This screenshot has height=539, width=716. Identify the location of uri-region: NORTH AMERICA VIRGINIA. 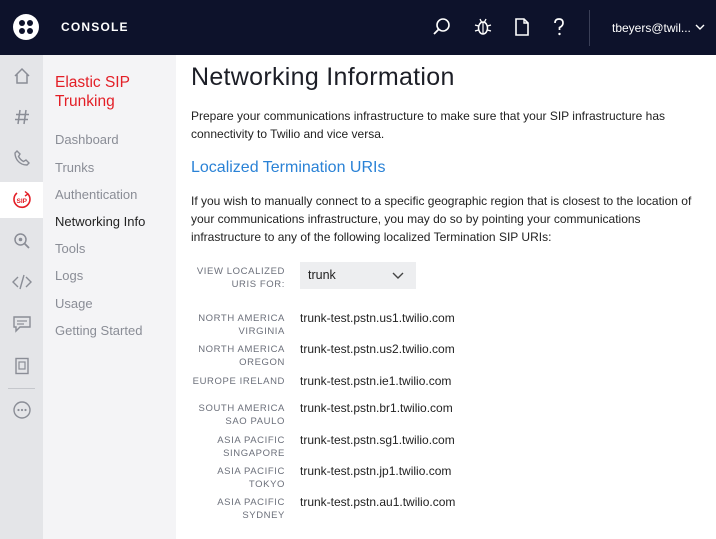
(241, 325).